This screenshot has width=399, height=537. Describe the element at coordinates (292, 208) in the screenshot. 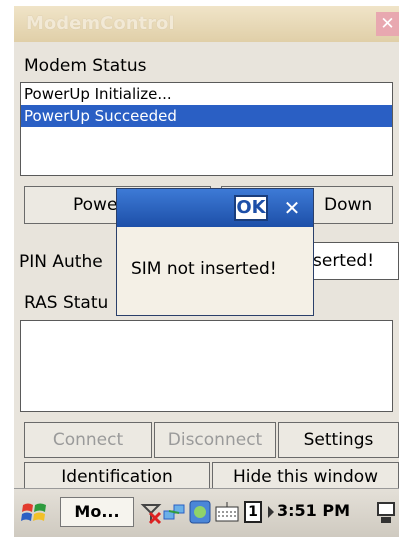

I see `dialog-close-icon: ✕` at that location.